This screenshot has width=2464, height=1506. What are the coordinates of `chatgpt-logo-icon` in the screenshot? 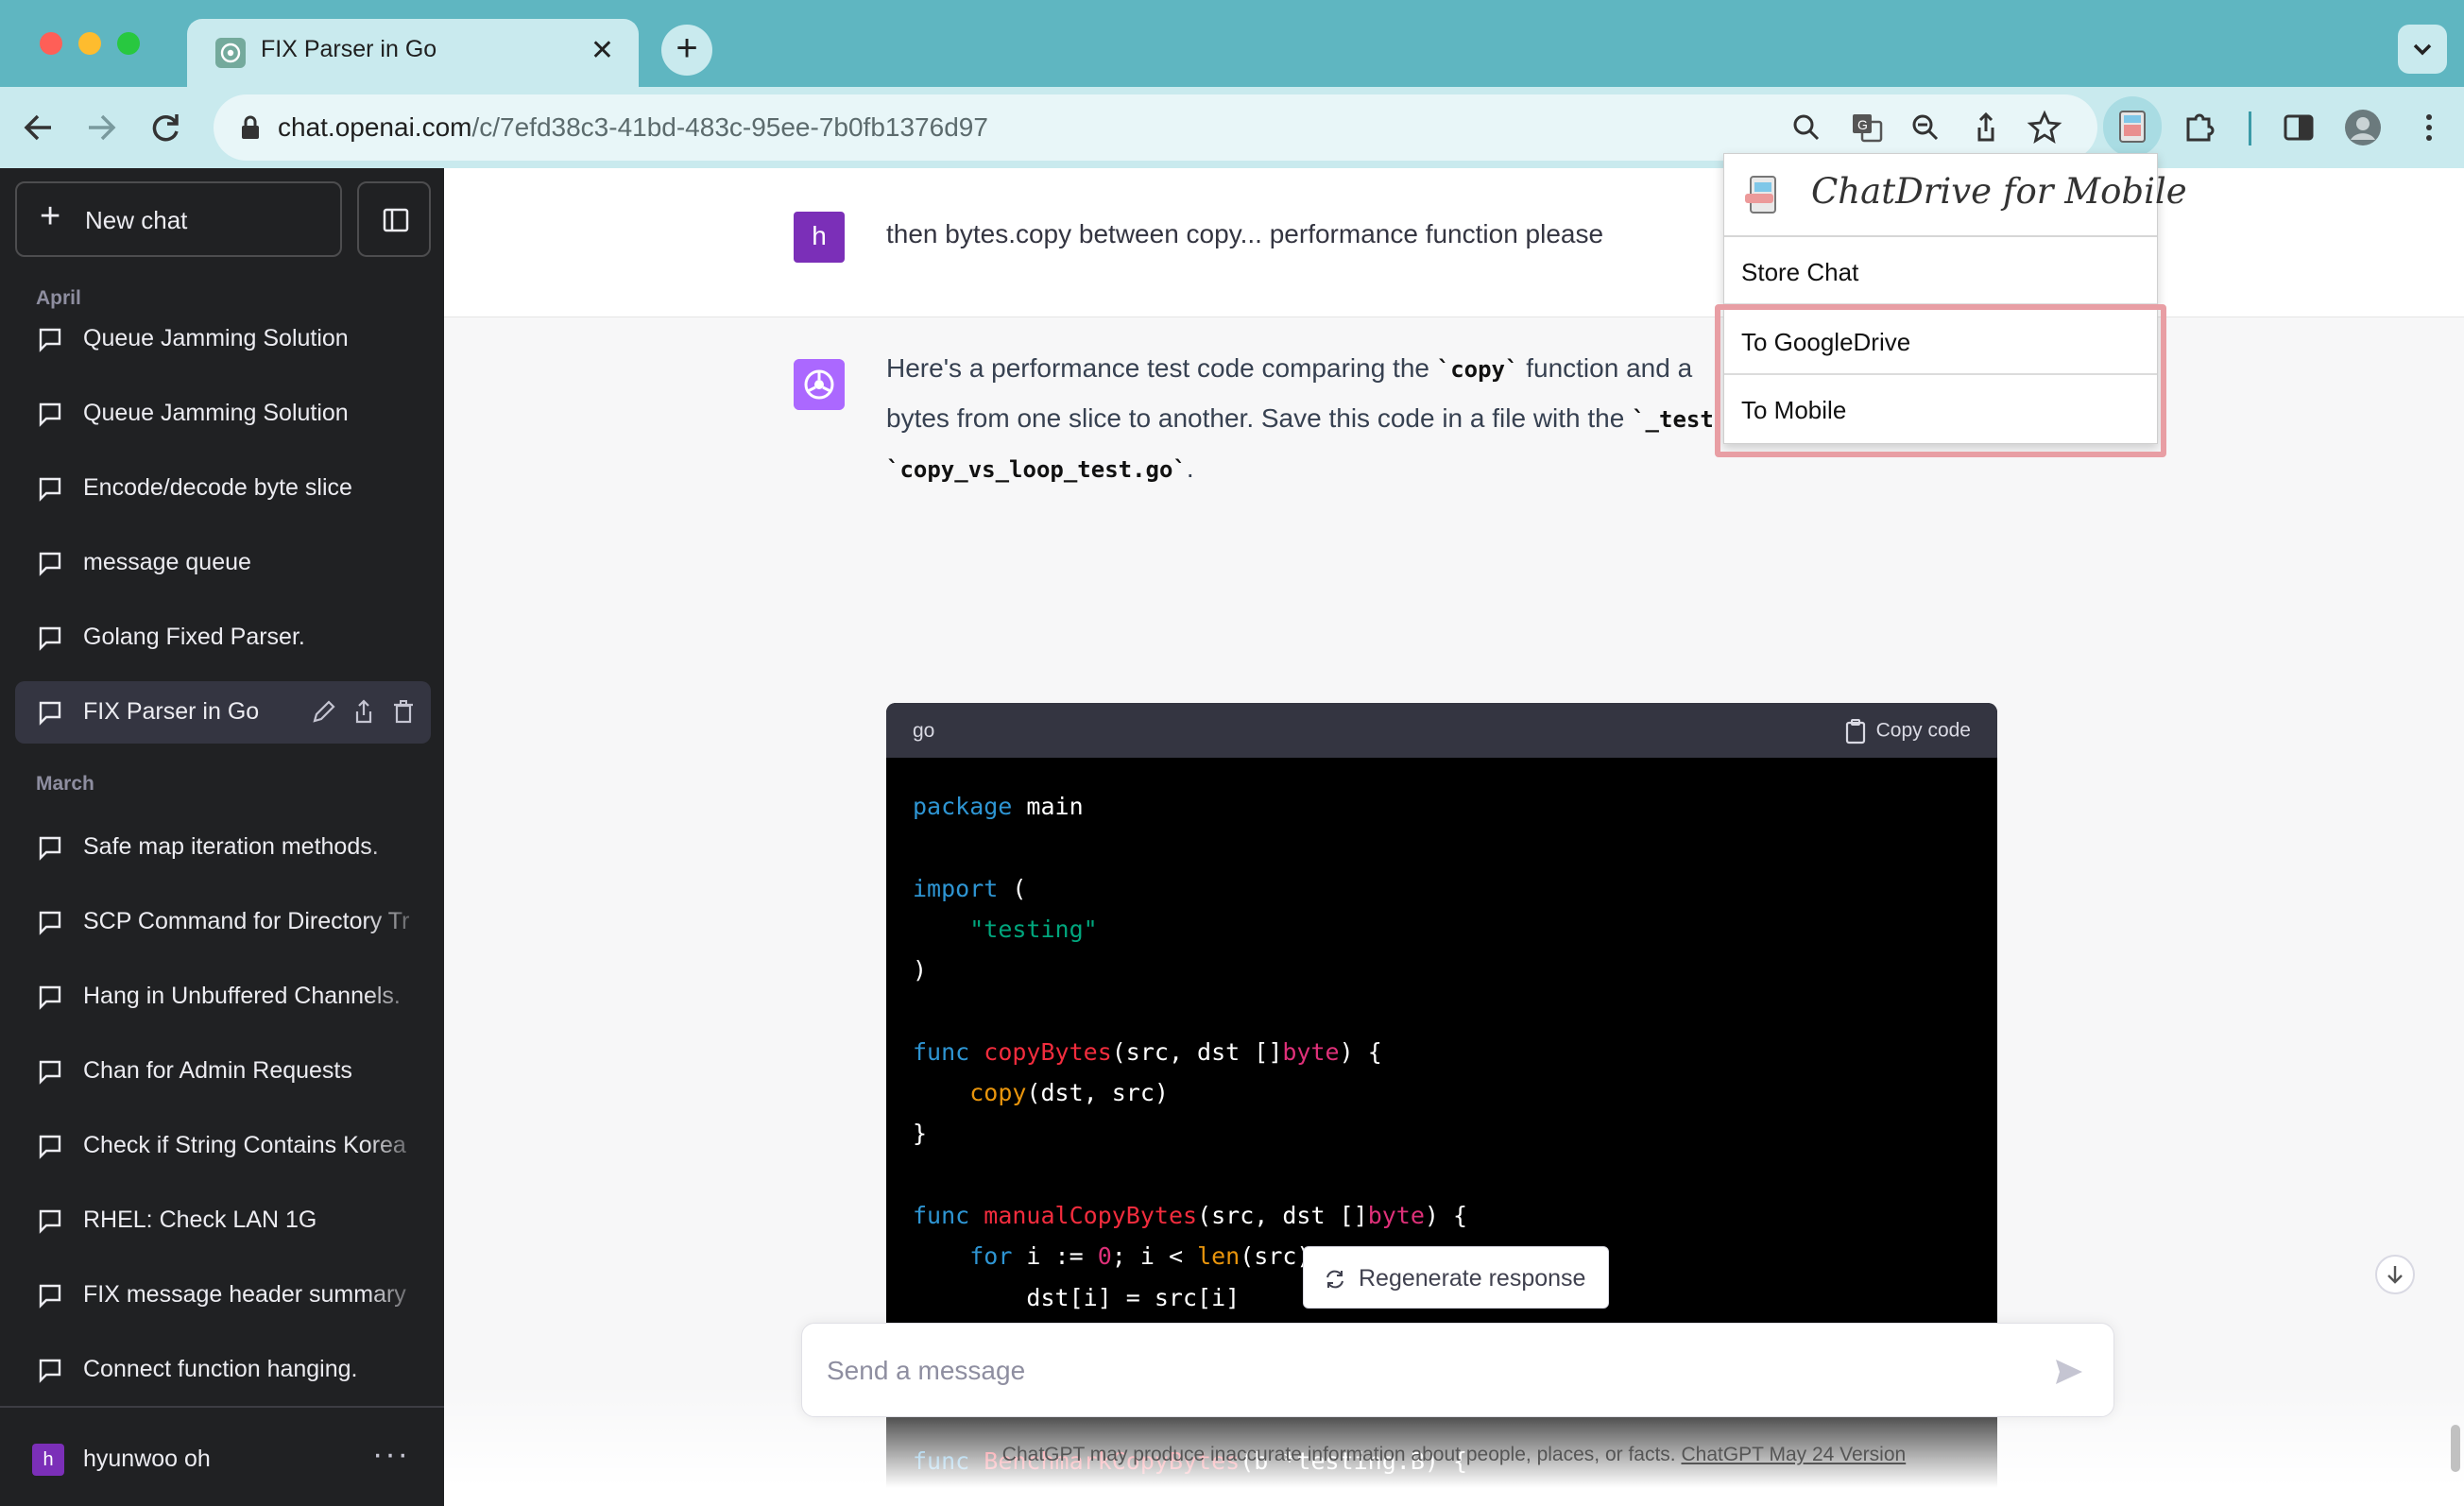 It's located at (820, 384).